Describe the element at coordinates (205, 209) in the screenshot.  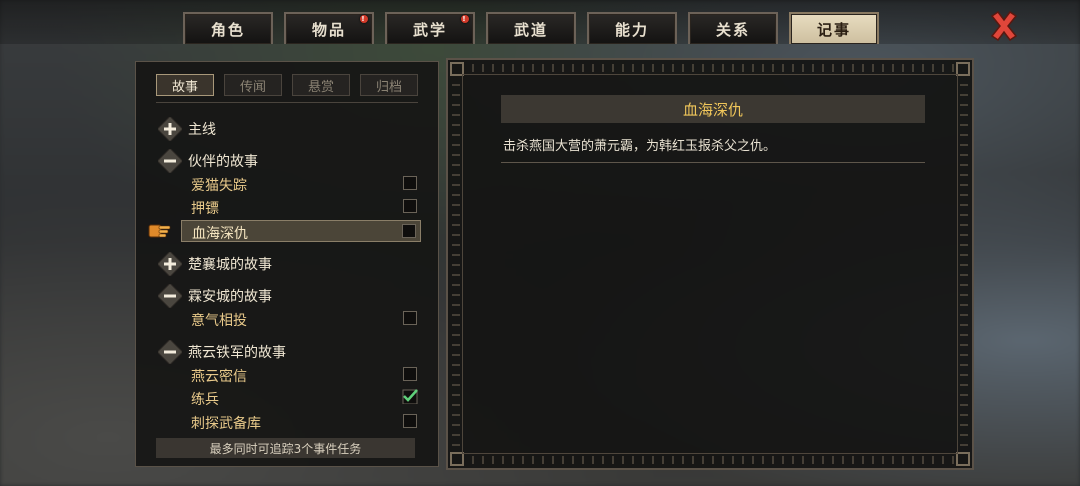
I see `quest-label: 押镖` at that location.